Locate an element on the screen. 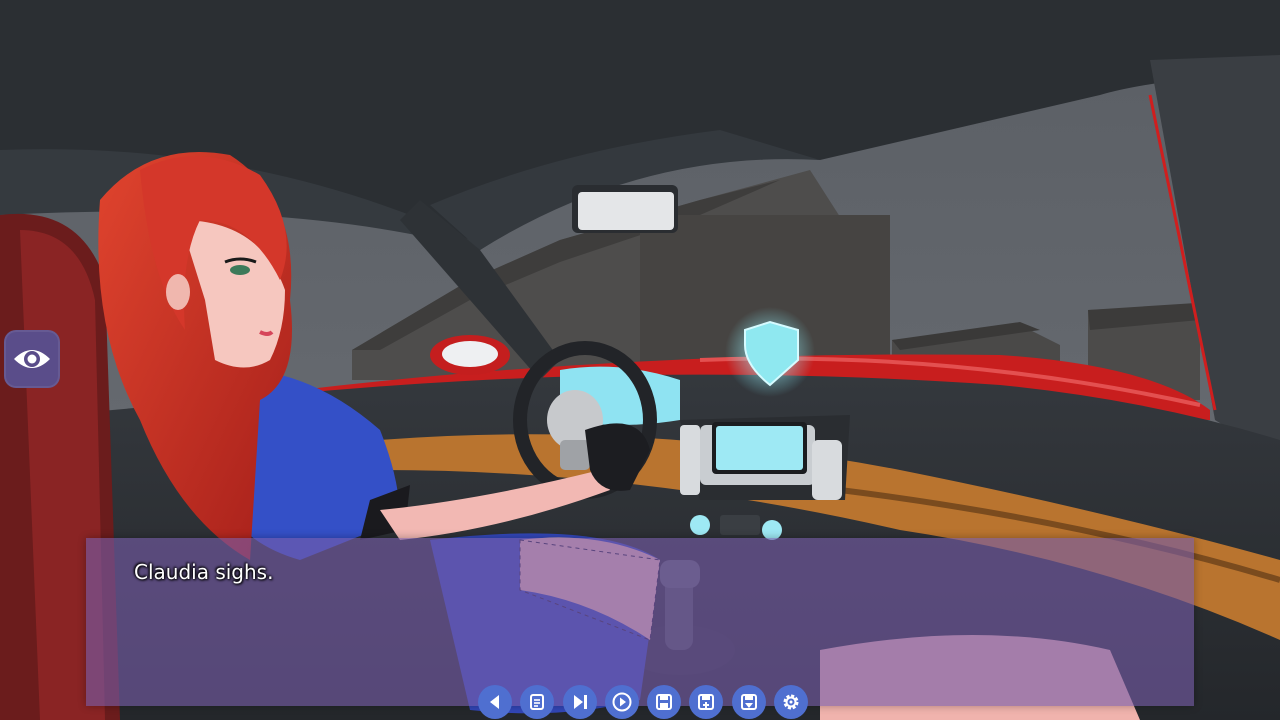  gear-icon is located at coordinates (791, 702).